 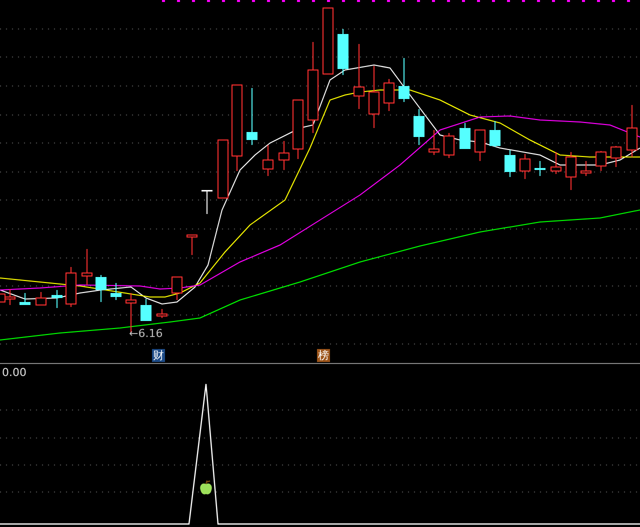 What do you see at coordinates (206, 488) in the screenshot?
I see `apple-icon` at bounding box center [206, 488].